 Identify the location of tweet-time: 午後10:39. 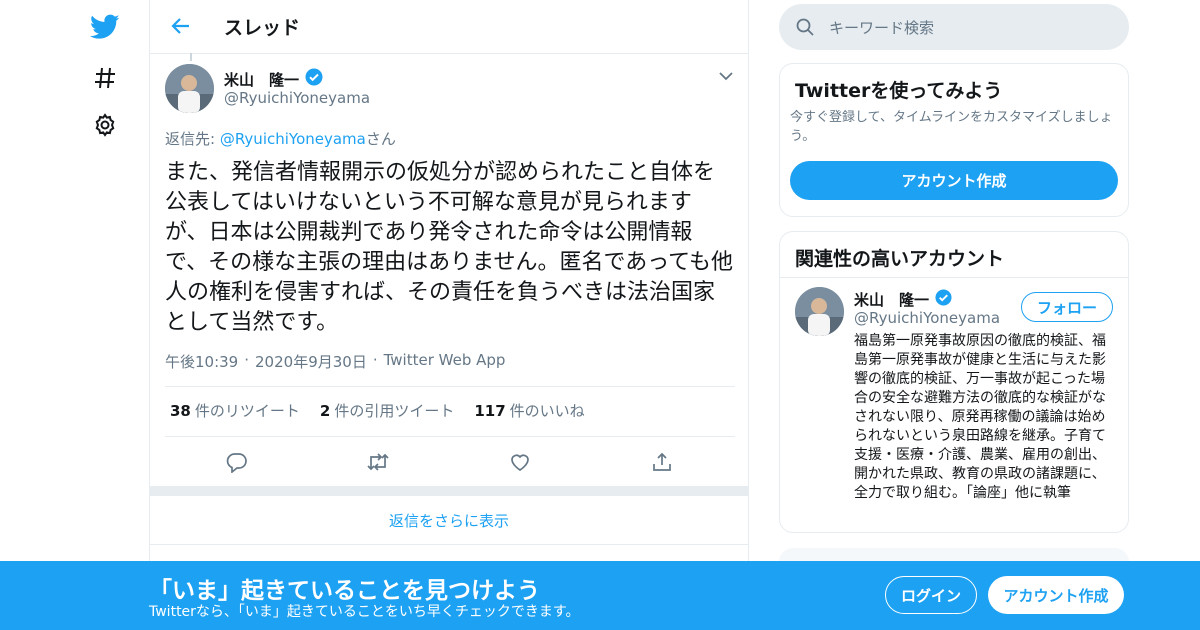
(201, 361).